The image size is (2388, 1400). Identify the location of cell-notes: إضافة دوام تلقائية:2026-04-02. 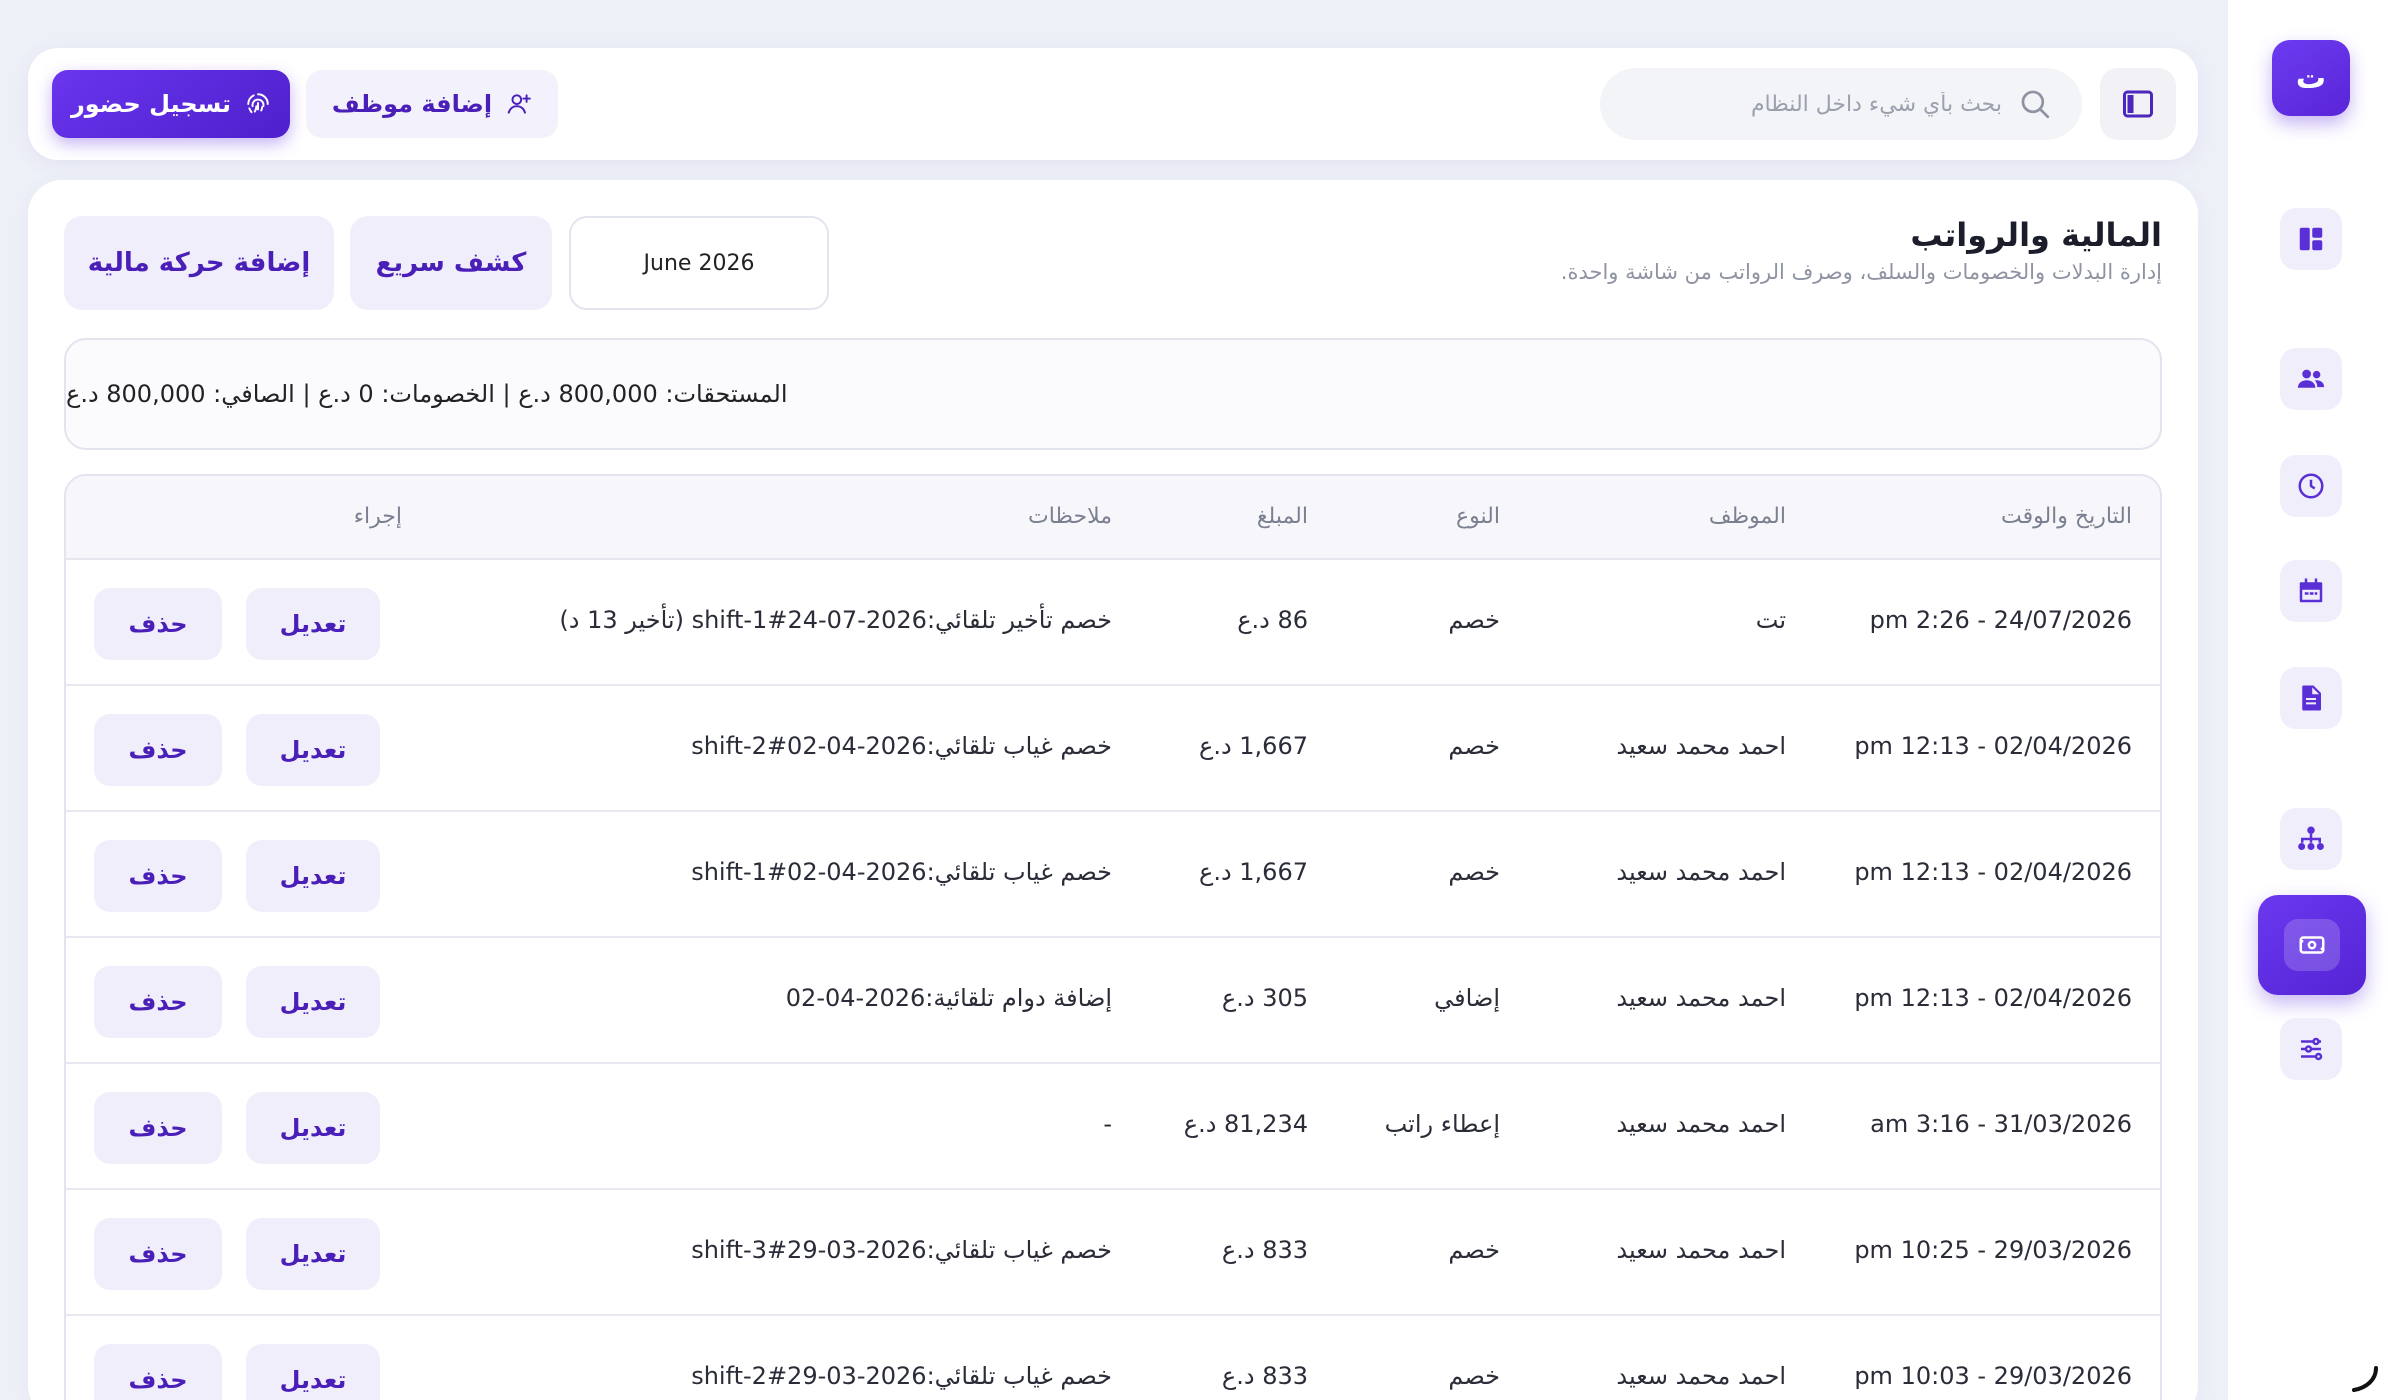
(948, 998).